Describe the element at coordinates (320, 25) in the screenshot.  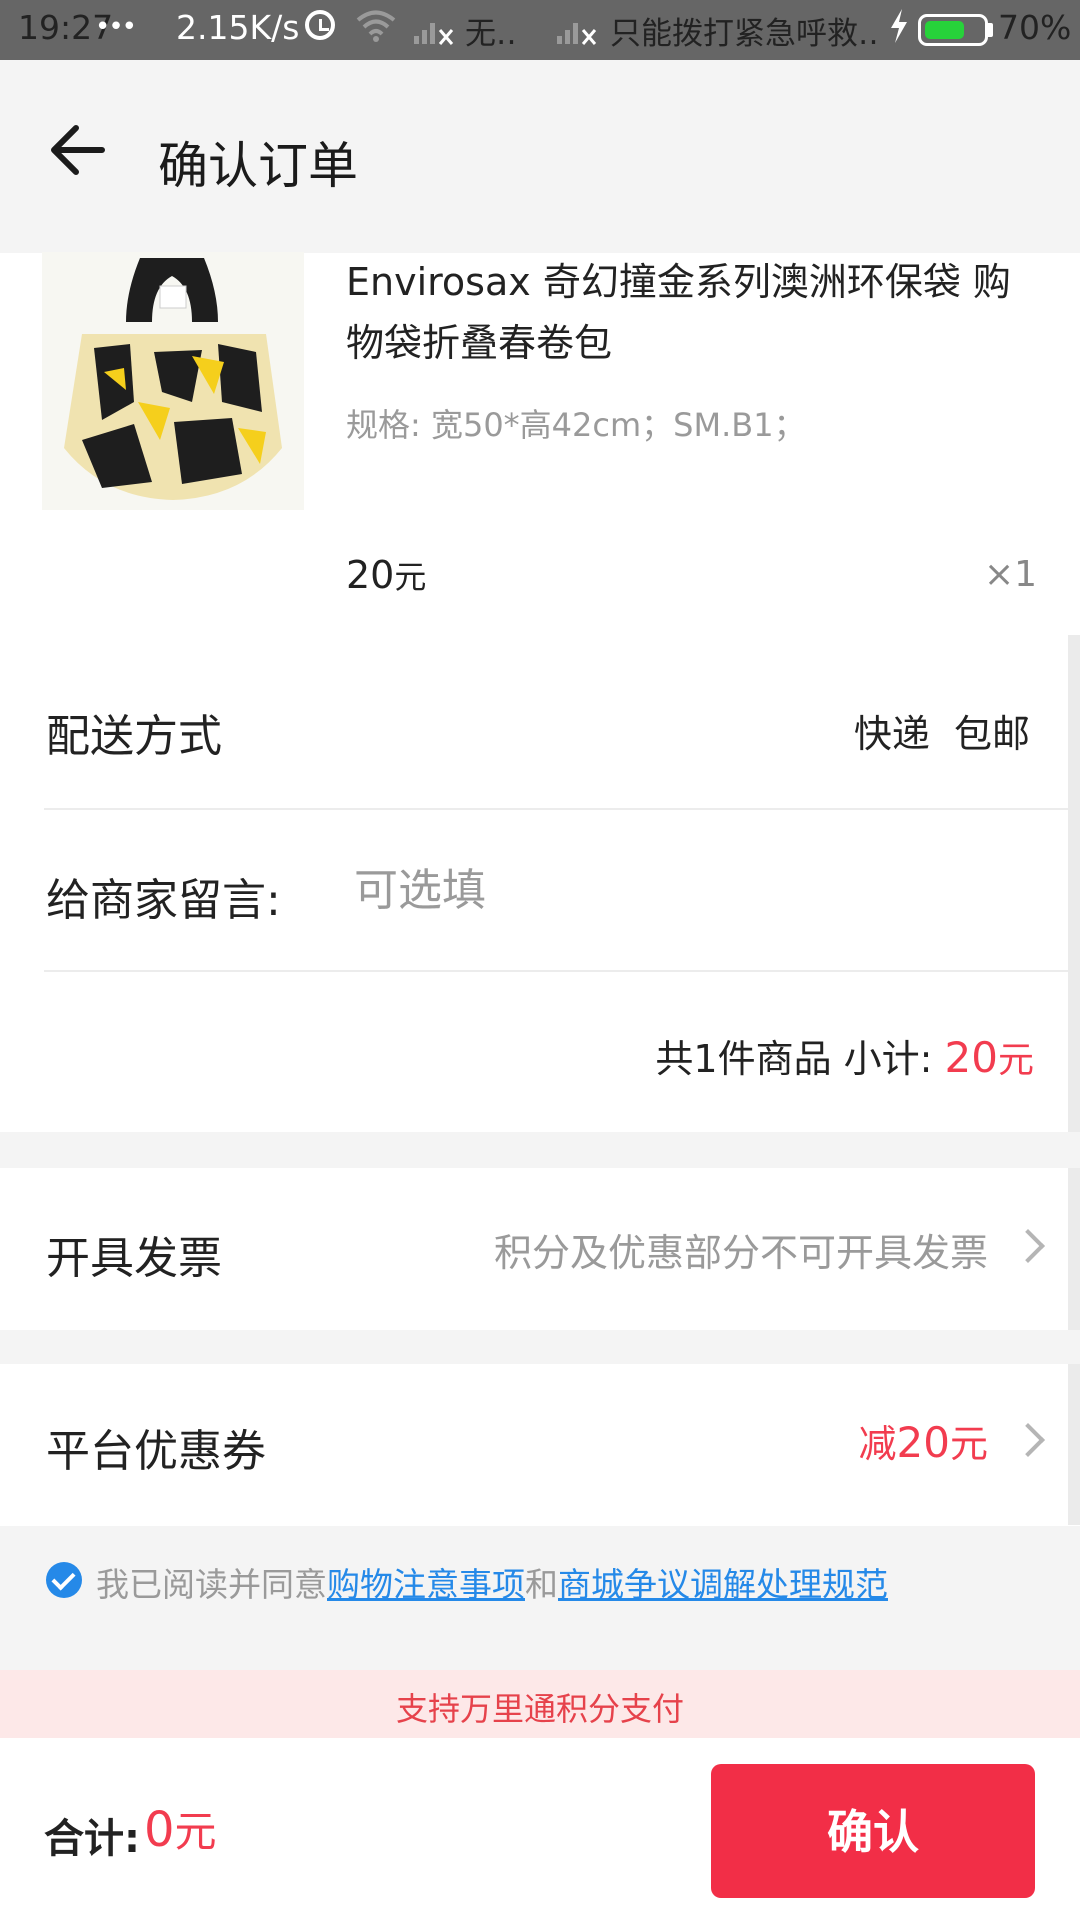
I see `alarm-icon` at that location.